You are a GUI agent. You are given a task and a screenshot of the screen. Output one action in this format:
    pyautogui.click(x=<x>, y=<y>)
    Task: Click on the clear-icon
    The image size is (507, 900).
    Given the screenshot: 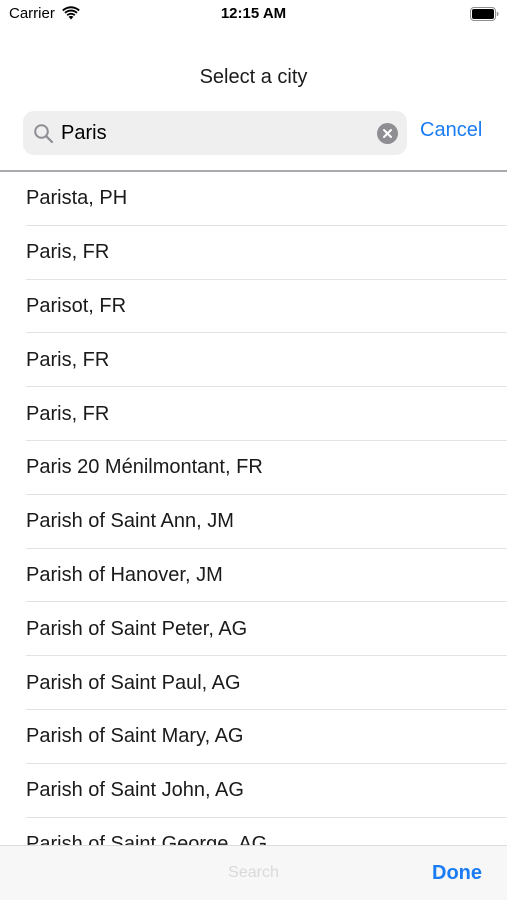 What is the action you would take?
    pyautogui.click(x=387, y=133)
    